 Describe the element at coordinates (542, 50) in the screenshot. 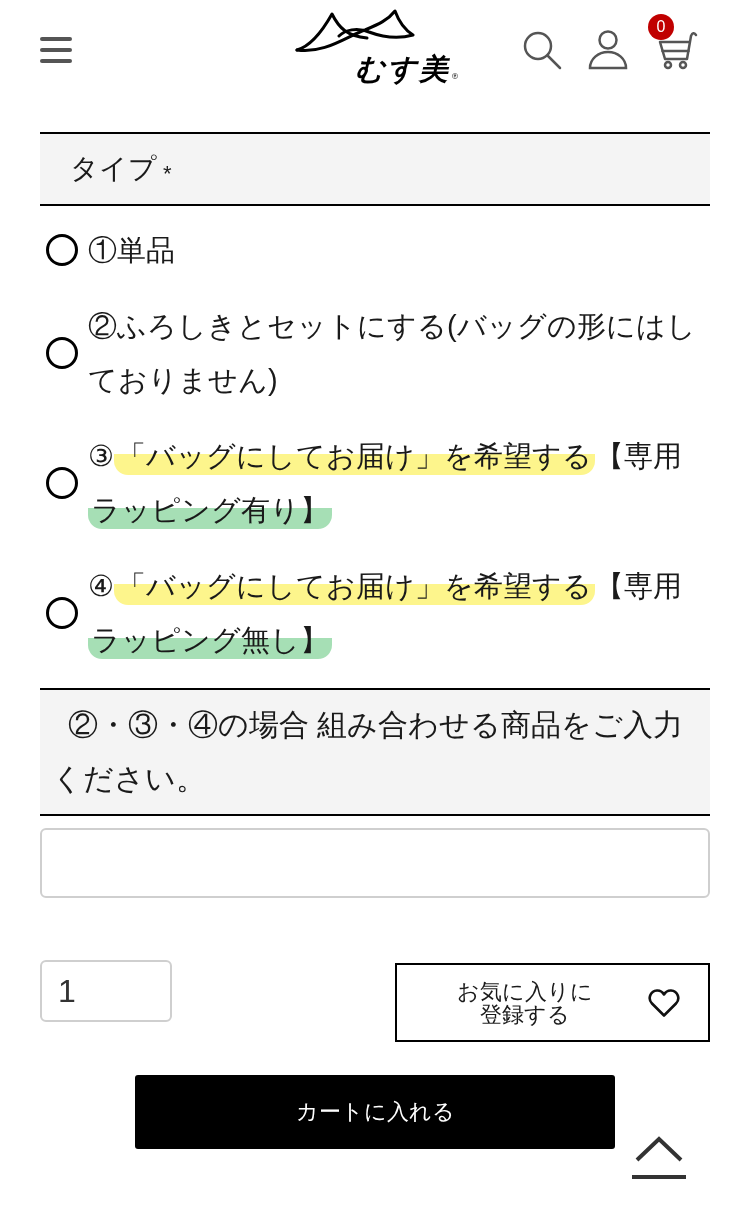

I see `search-icon` at that location.